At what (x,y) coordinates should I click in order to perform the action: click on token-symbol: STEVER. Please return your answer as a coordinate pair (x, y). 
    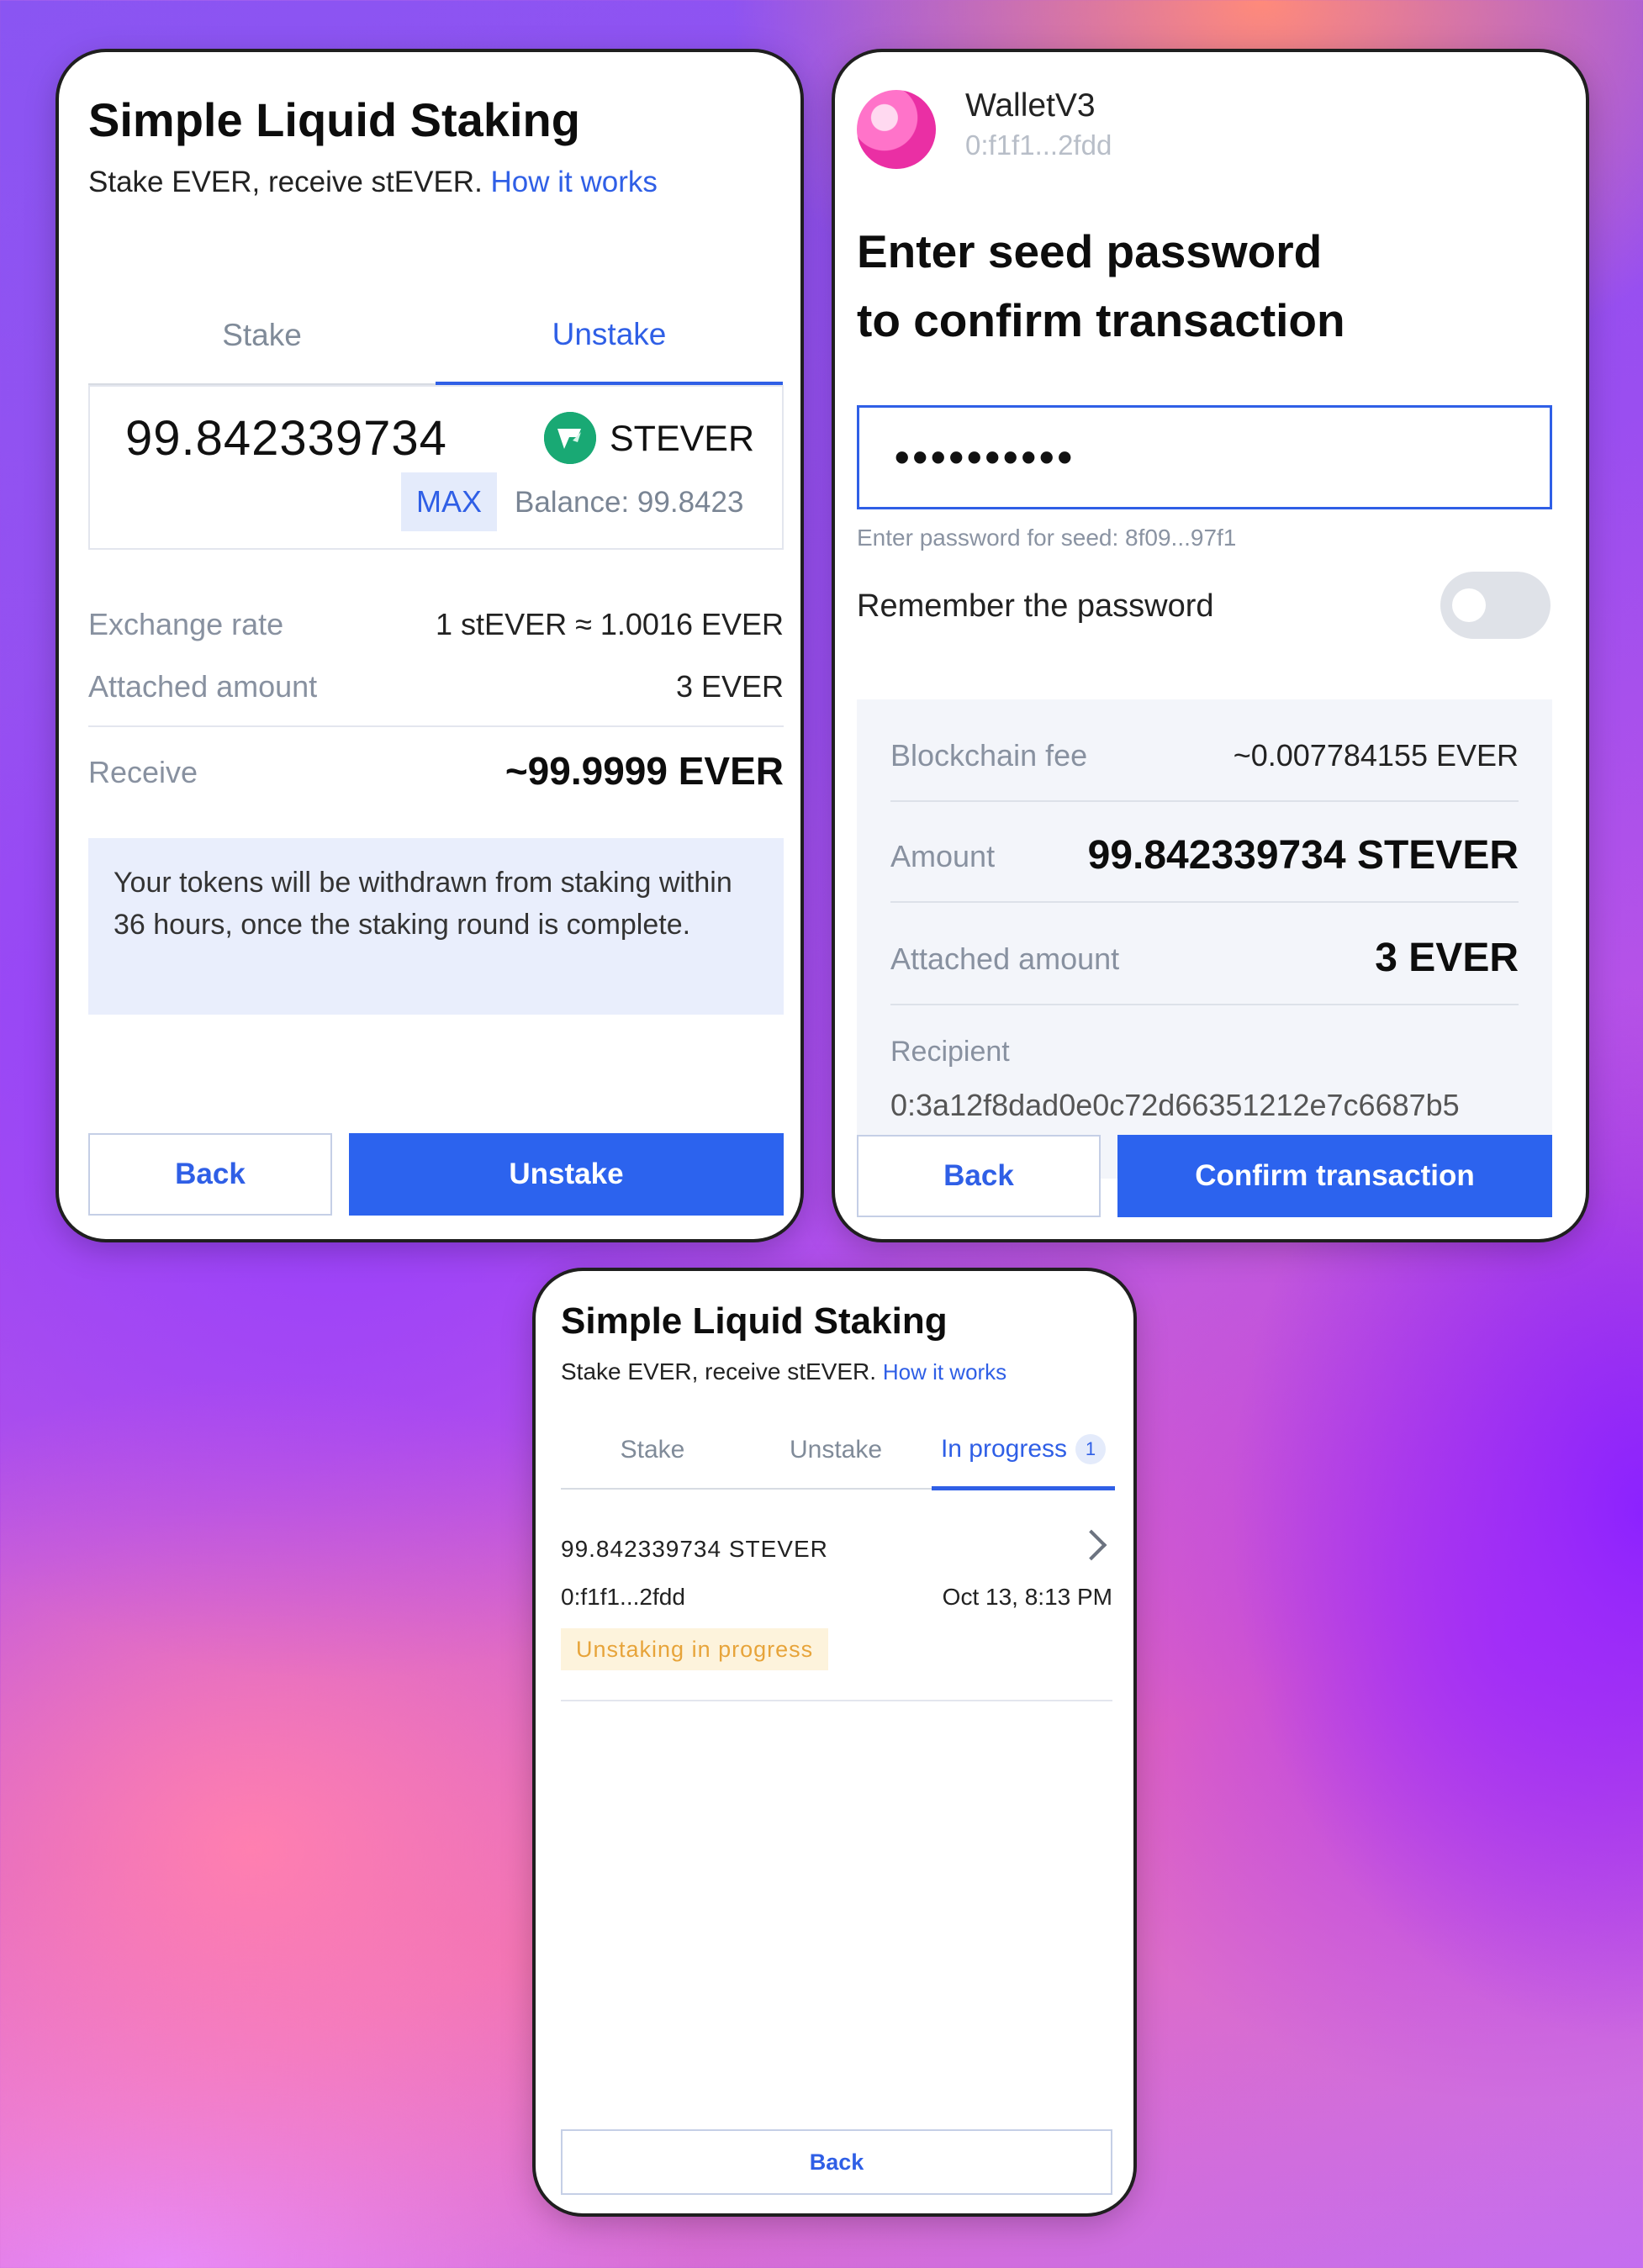
    Looking at the image, I should click on (682, 439).